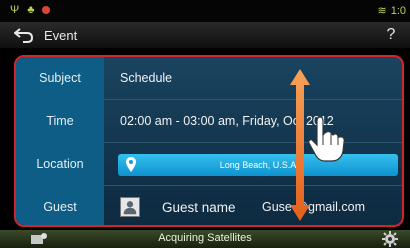  I want to click on location-button: Long Beach, U.S.A, so click(258, 165).